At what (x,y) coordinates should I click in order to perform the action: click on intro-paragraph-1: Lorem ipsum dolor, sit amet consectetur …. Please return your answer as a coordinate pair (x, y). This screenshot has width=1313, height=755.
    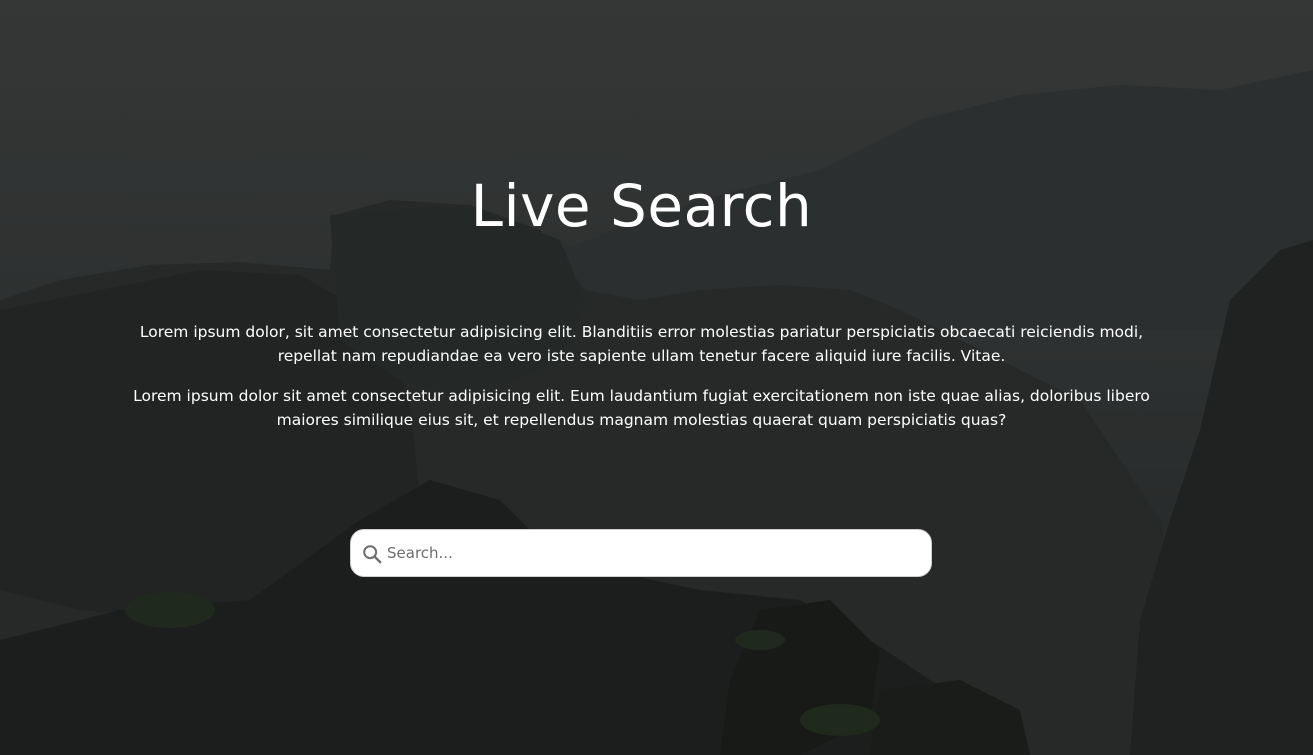
    Looking at the image, I should click on (641, 344).